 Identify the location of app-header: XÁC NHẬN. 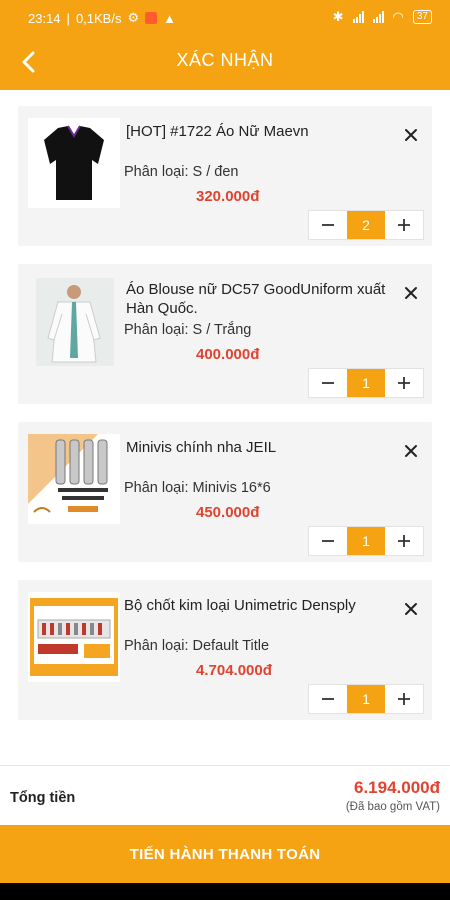
(225, 62).